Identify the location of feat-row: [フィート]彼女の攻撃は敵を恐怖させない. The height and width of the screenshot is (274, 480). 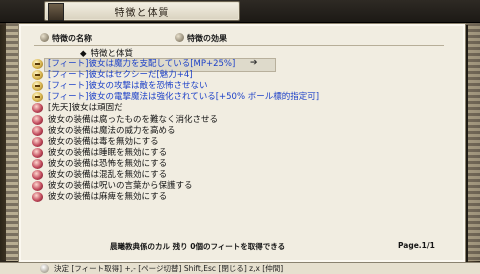
(182, 86).